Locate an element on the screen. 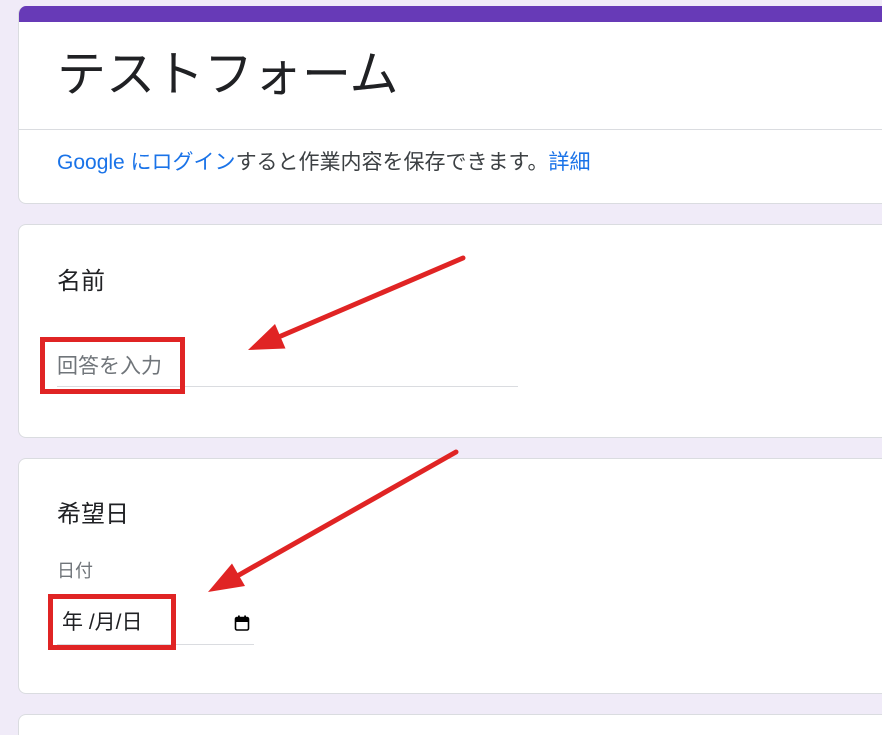  date-input: 年 /月/日 is located at coordinates (155, 623).